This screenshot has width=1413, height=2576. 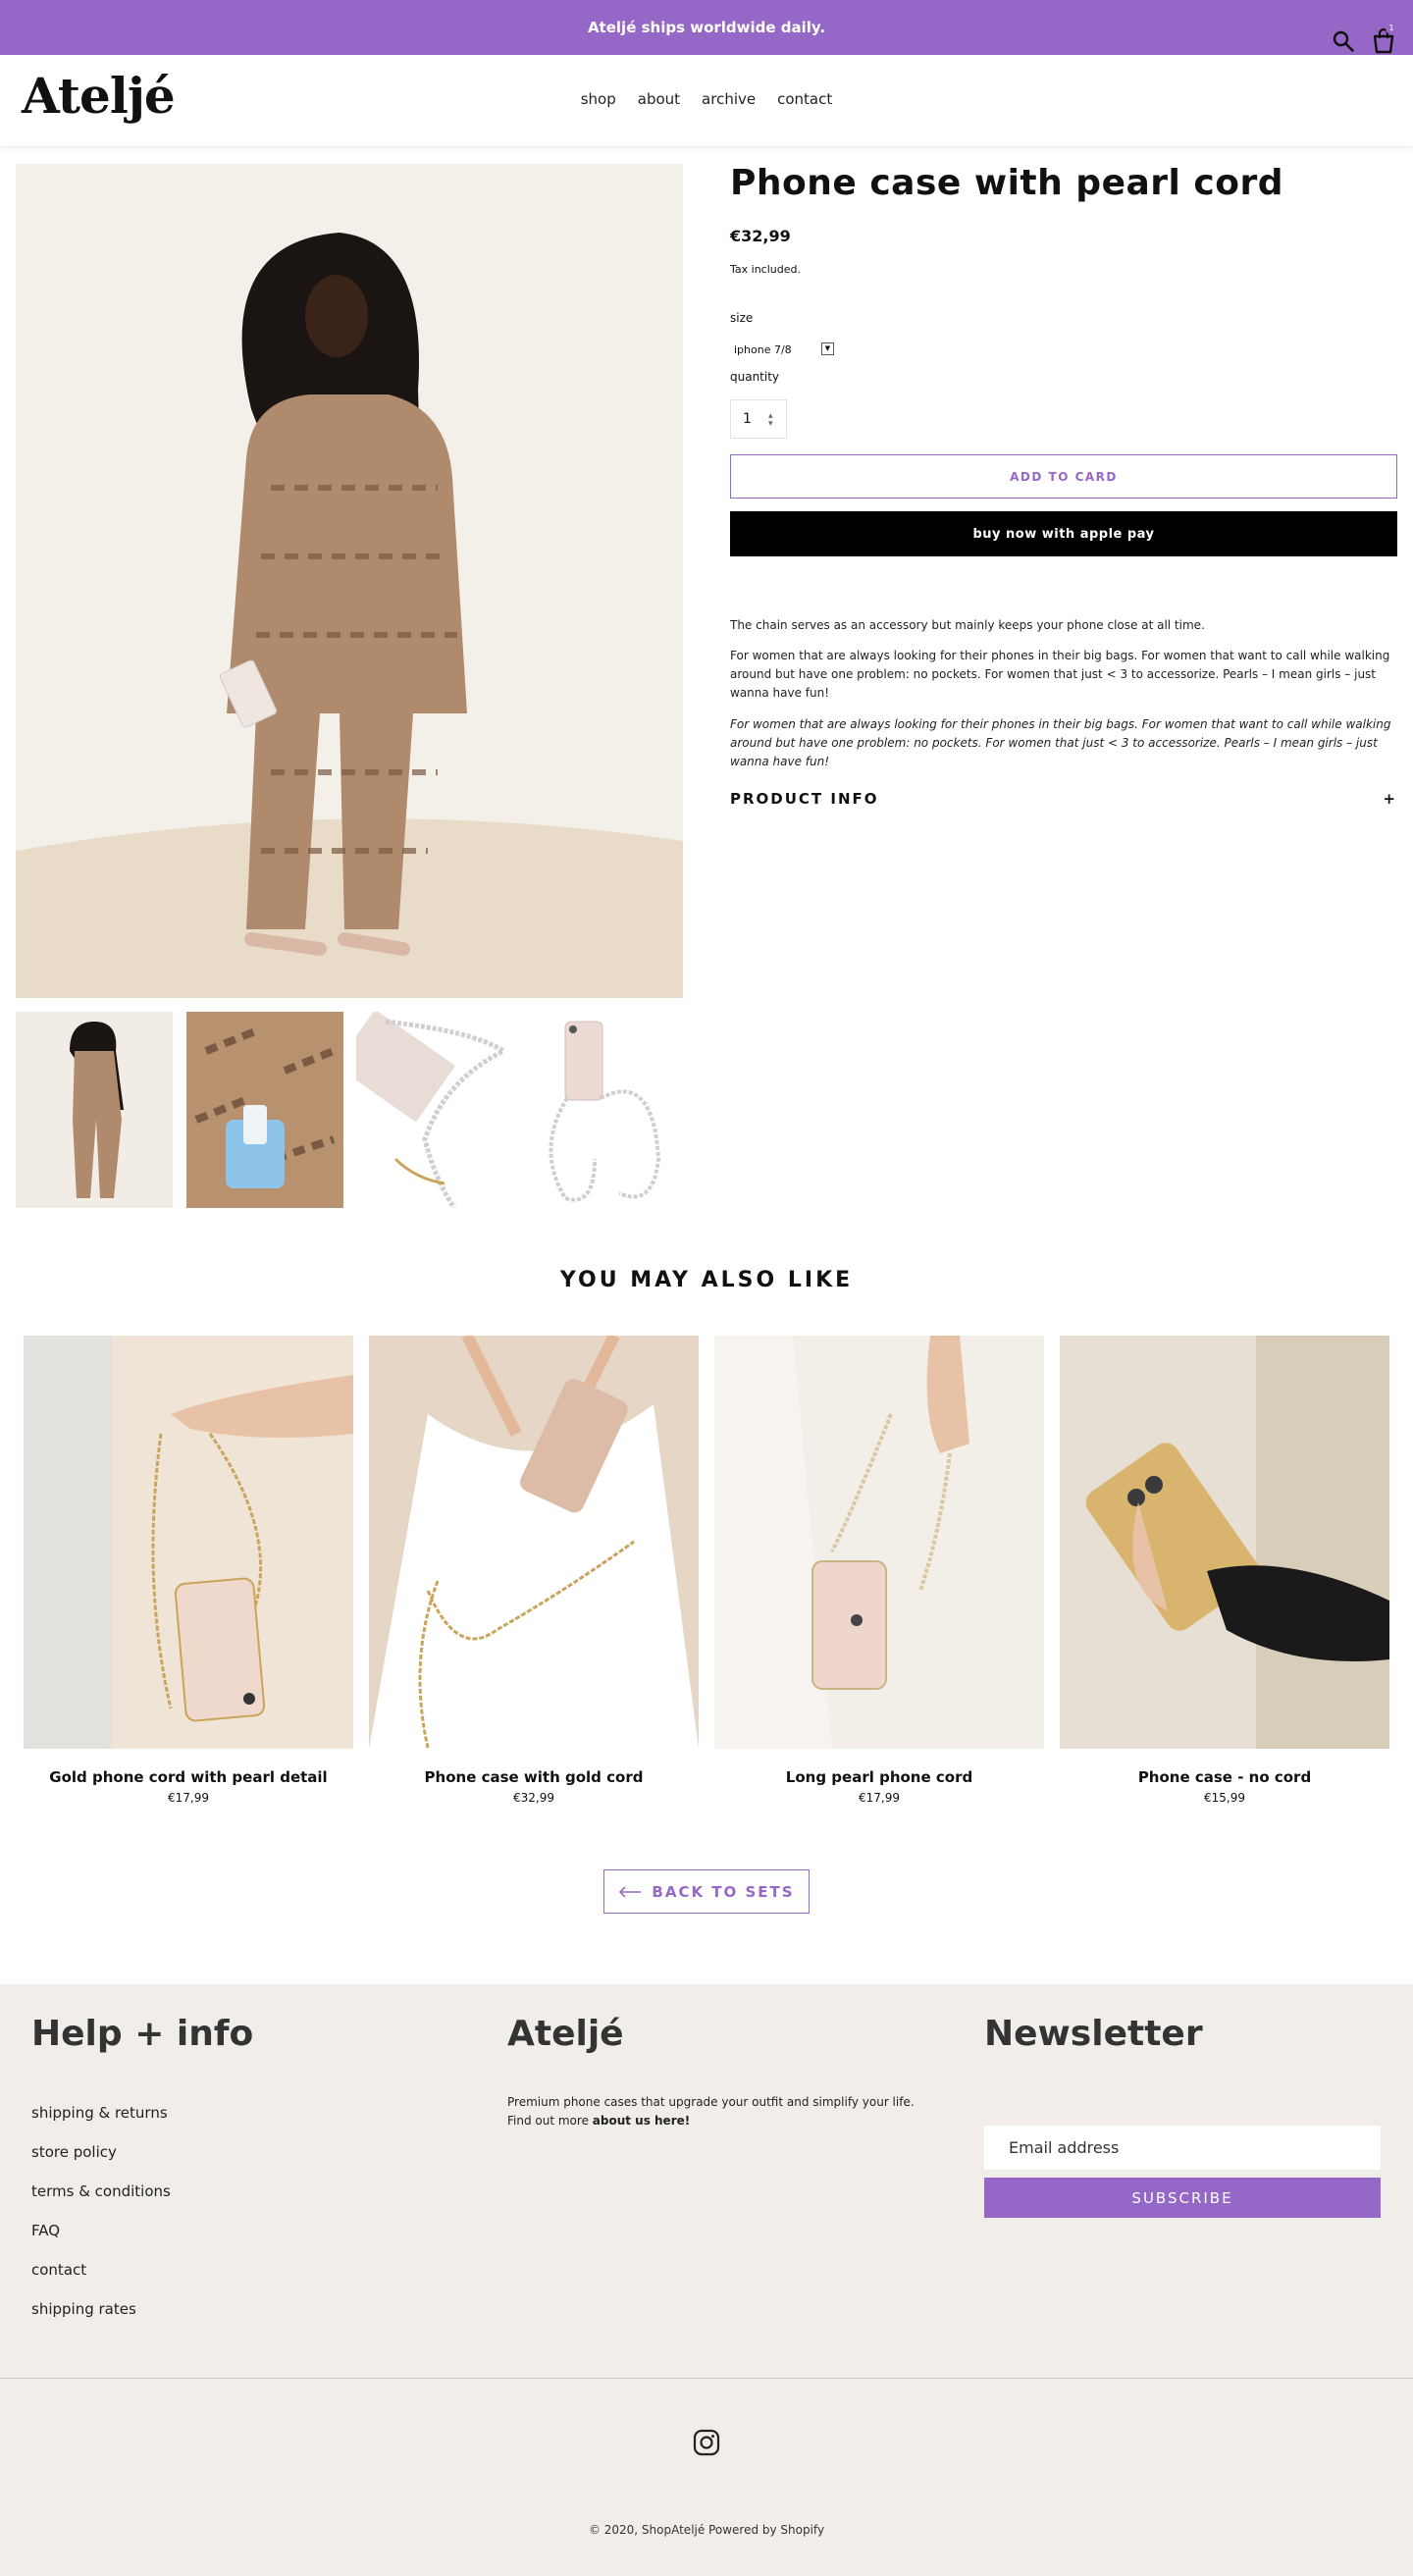 What do you see at coordinates (706, 2378) in the screenshot?
I see `footer-divider` at bounding box center [706, 2378].